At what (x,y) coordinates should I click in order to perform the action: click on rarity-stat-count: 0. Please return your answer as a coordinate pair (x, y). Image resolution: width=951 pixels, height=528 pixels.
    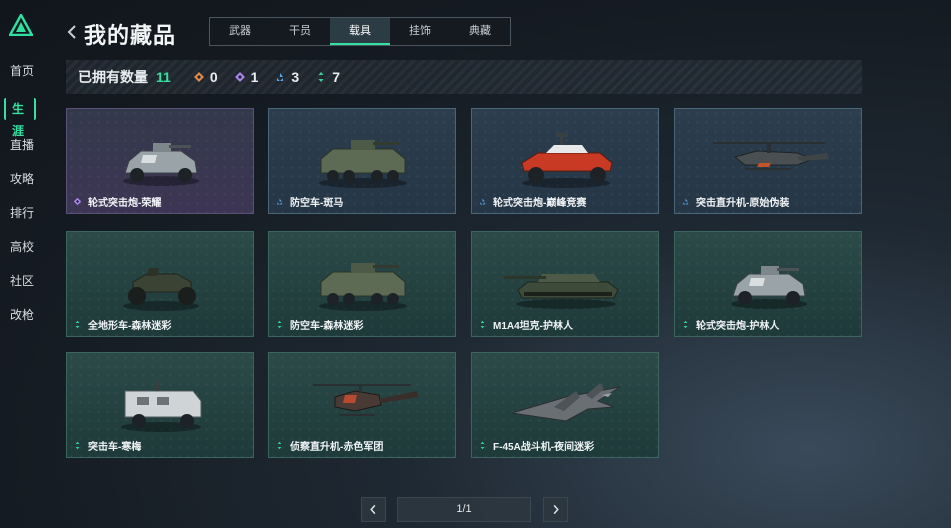
    Looking at the image, I should click on (213, 77).